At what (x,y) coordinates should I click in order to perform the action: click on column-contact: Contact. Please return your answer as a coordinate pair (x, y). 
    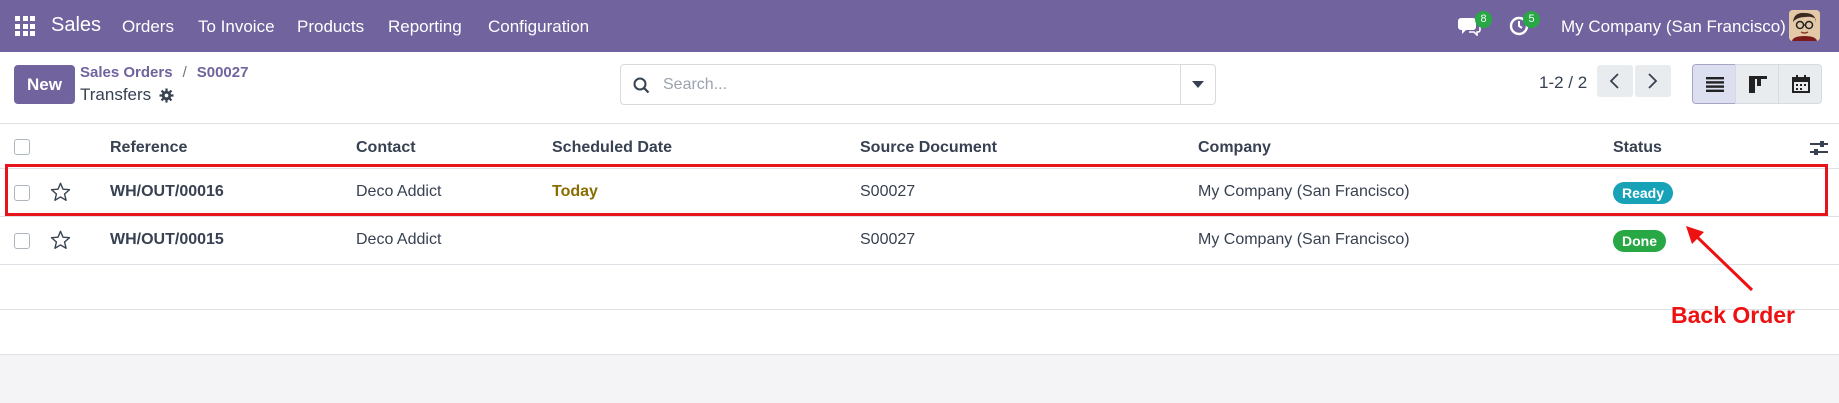
    Looking at the image, I should click on (386, 148).